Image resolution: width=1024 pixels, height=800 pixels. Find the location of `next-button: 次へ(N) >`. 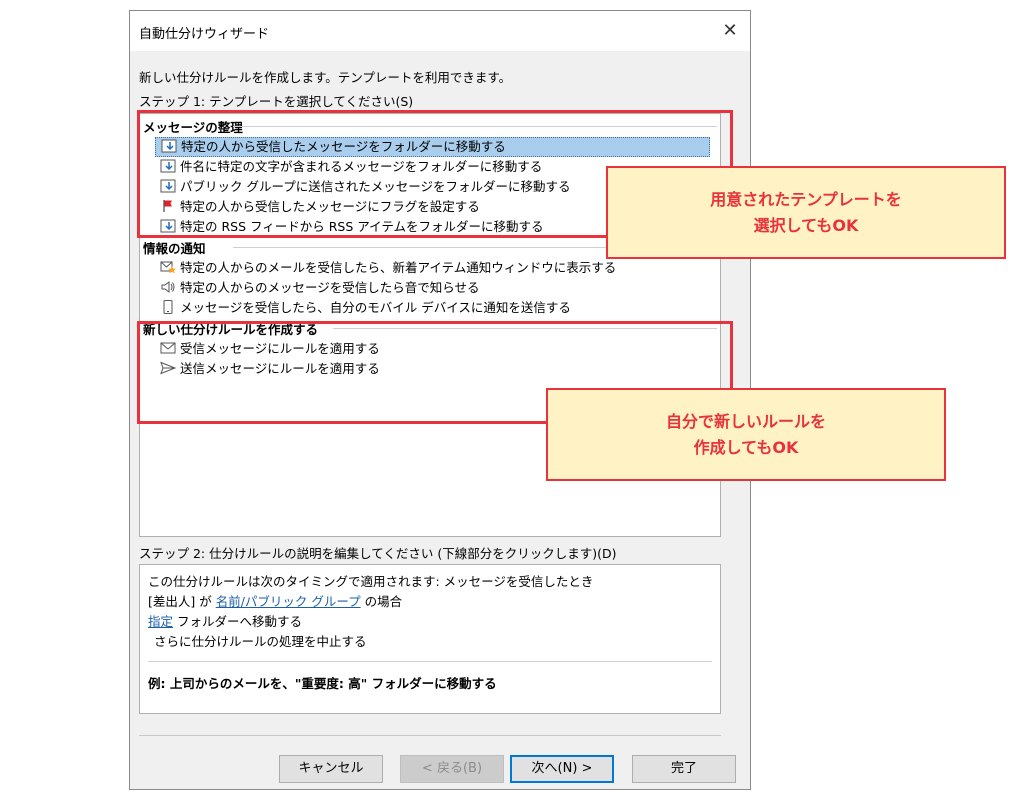

next-button: 次へ(N) > is located at coordinates (562, 769).